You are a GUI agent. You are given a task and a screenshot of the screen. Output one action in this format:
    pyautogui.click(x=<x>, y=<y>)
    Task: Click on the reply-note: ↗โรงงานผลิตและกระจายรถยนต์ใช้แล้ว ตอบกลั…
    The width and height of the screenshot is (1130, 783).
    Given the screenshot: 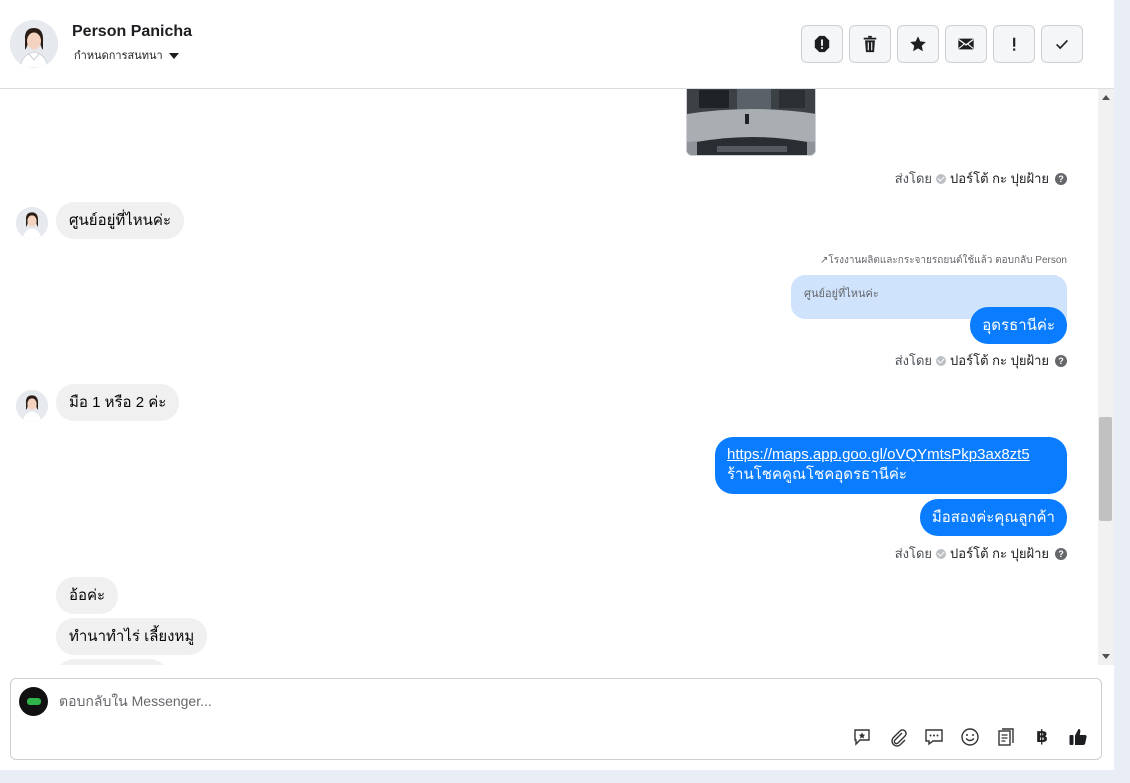 What is the action you would take?
    pyautogui.click(x=943, y=260)
    